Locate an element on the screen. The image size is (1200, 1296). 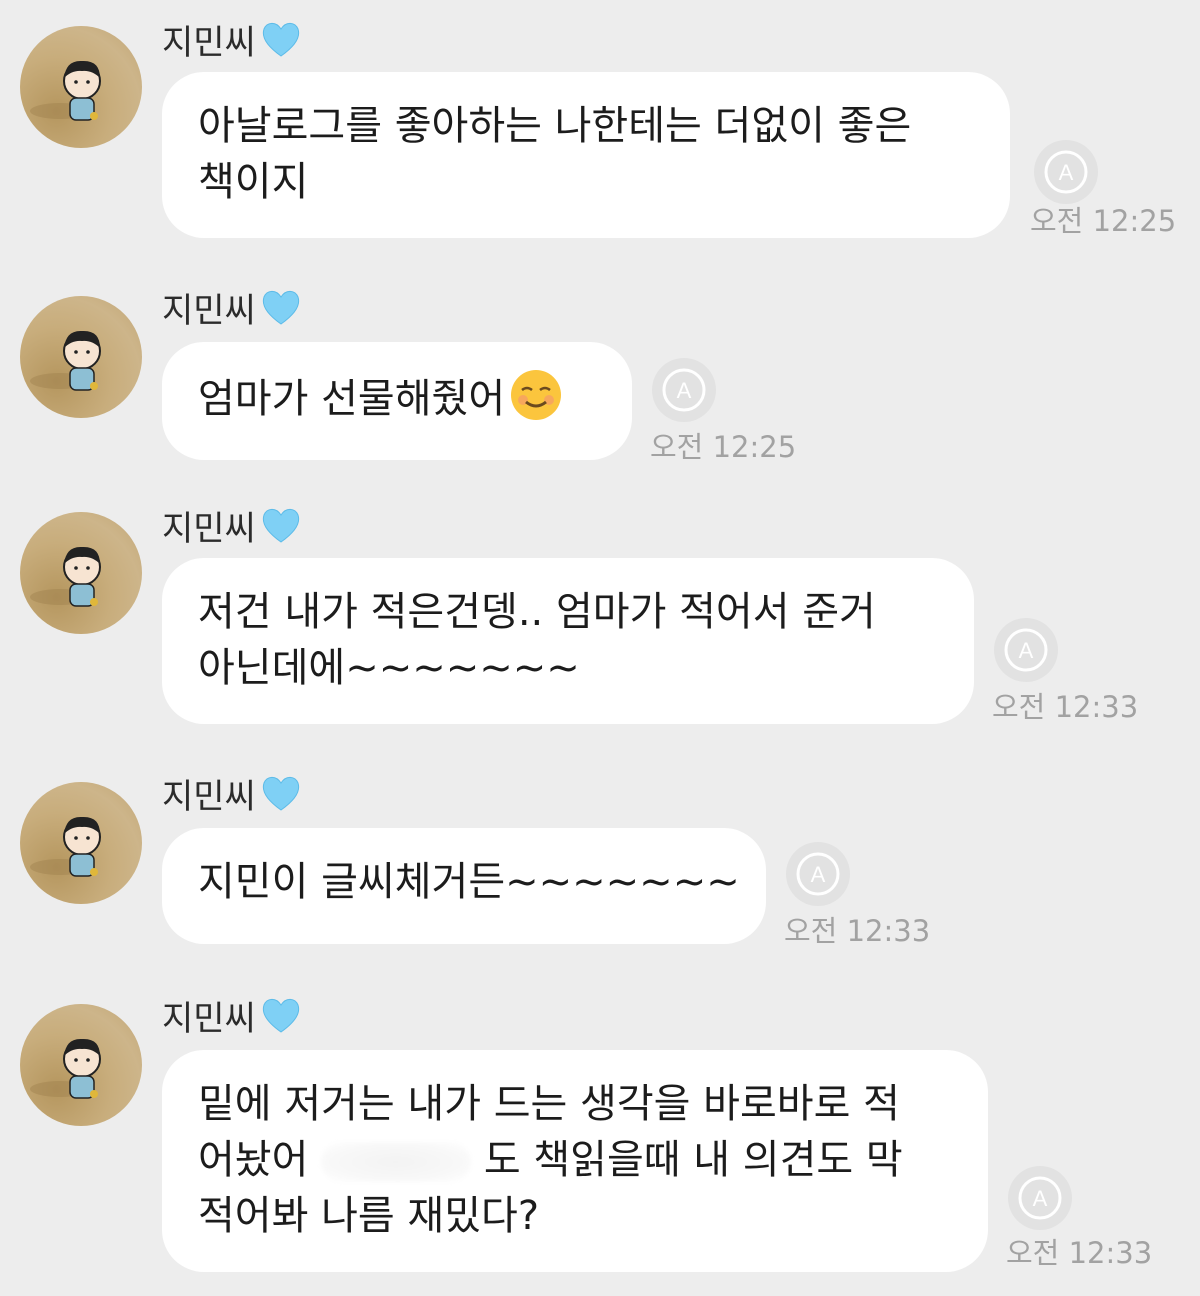
message-text-line: 어놨어 is located at coordinates (253, 1160).